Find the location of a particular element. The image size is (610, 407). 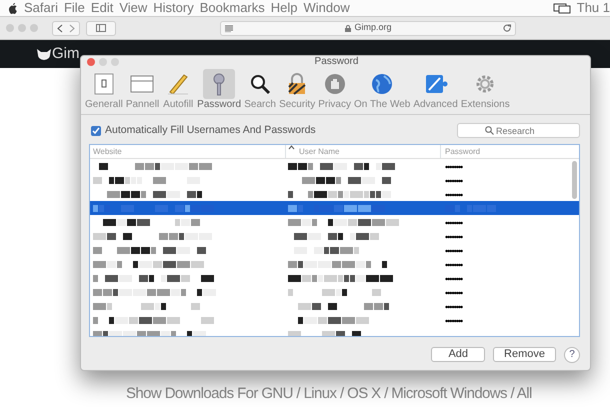

preferences-tab: On The Web is located at coordinates (382, 89).